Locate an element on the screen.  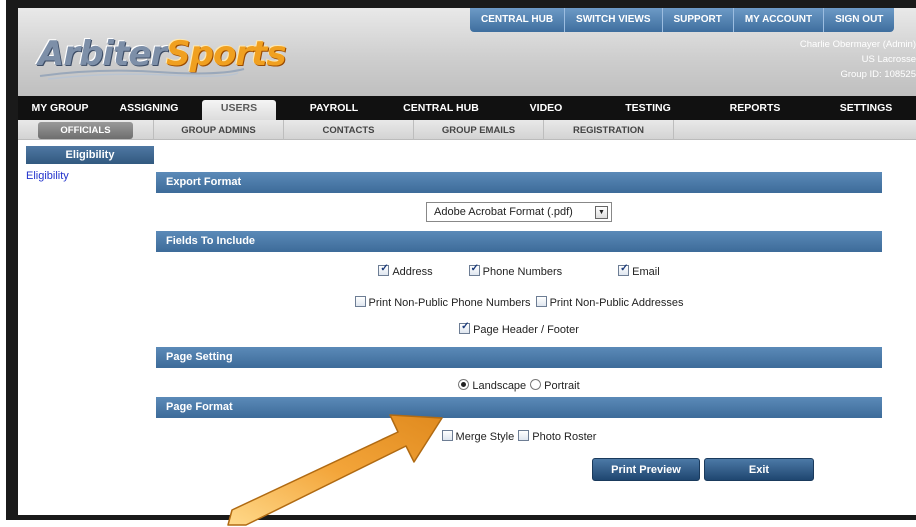
fields-row-1: Address Phone Numbers Email is located at coordinates (519, 271).